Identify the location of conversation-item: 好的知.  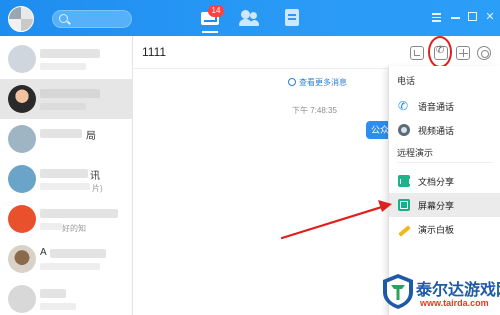
(66, 219).